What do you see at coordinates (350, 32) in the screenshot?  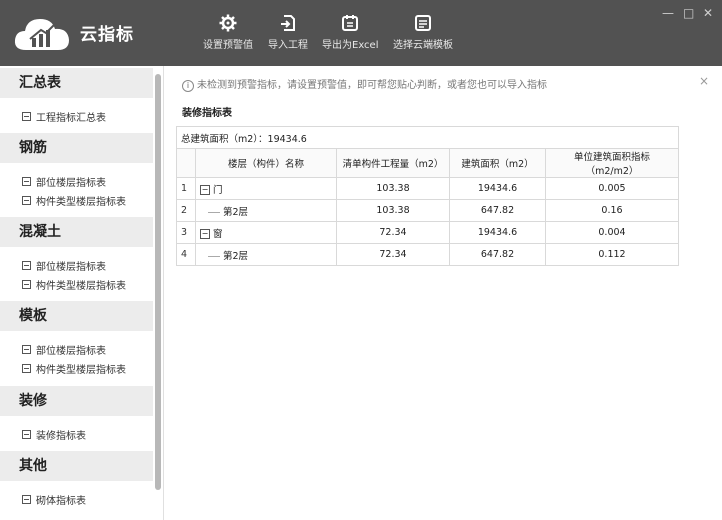 I see `export-excel-button: 导出为Excel` at bounding box center [350, 32].